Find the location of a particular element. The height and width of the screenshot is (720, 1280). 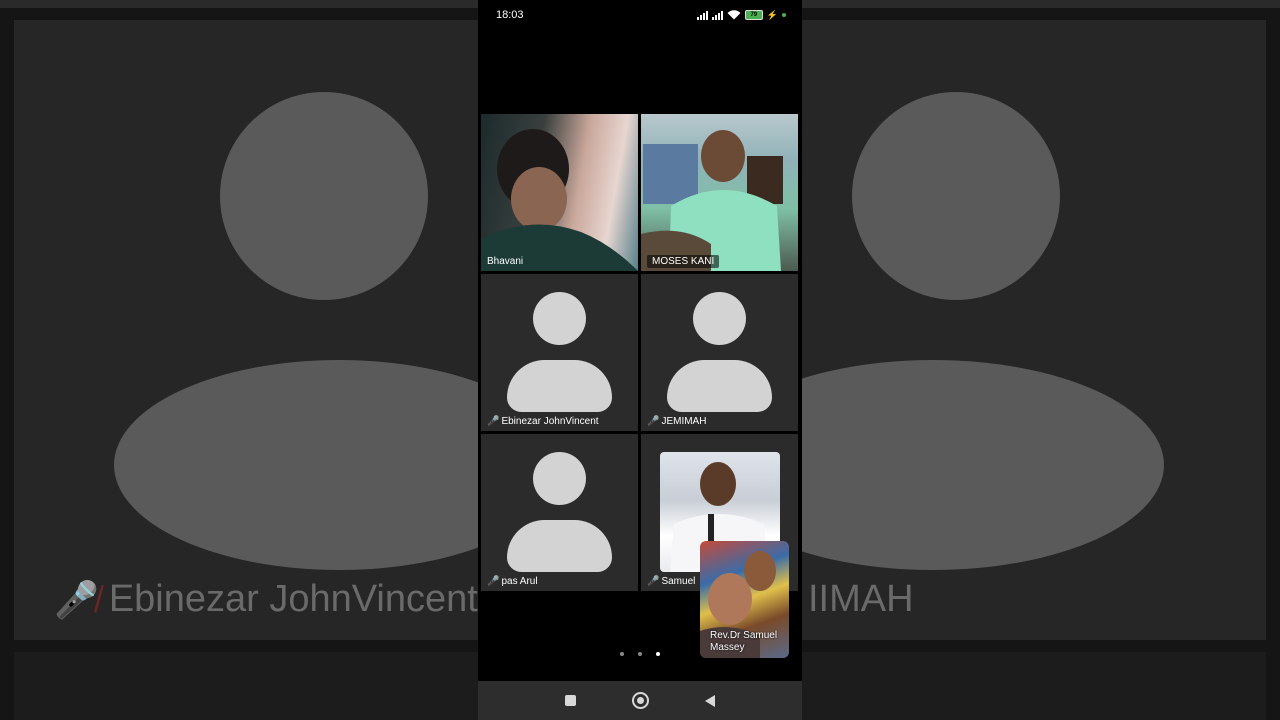

home-icon is located at coordinates (640, 700).